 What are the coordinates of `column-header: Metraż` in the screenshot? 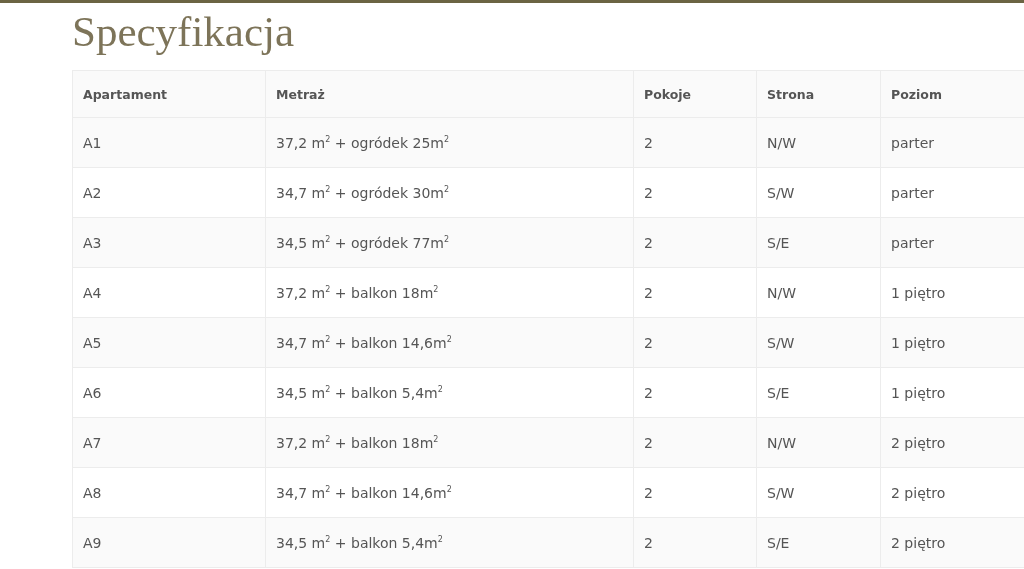 It's located at (300, 94).